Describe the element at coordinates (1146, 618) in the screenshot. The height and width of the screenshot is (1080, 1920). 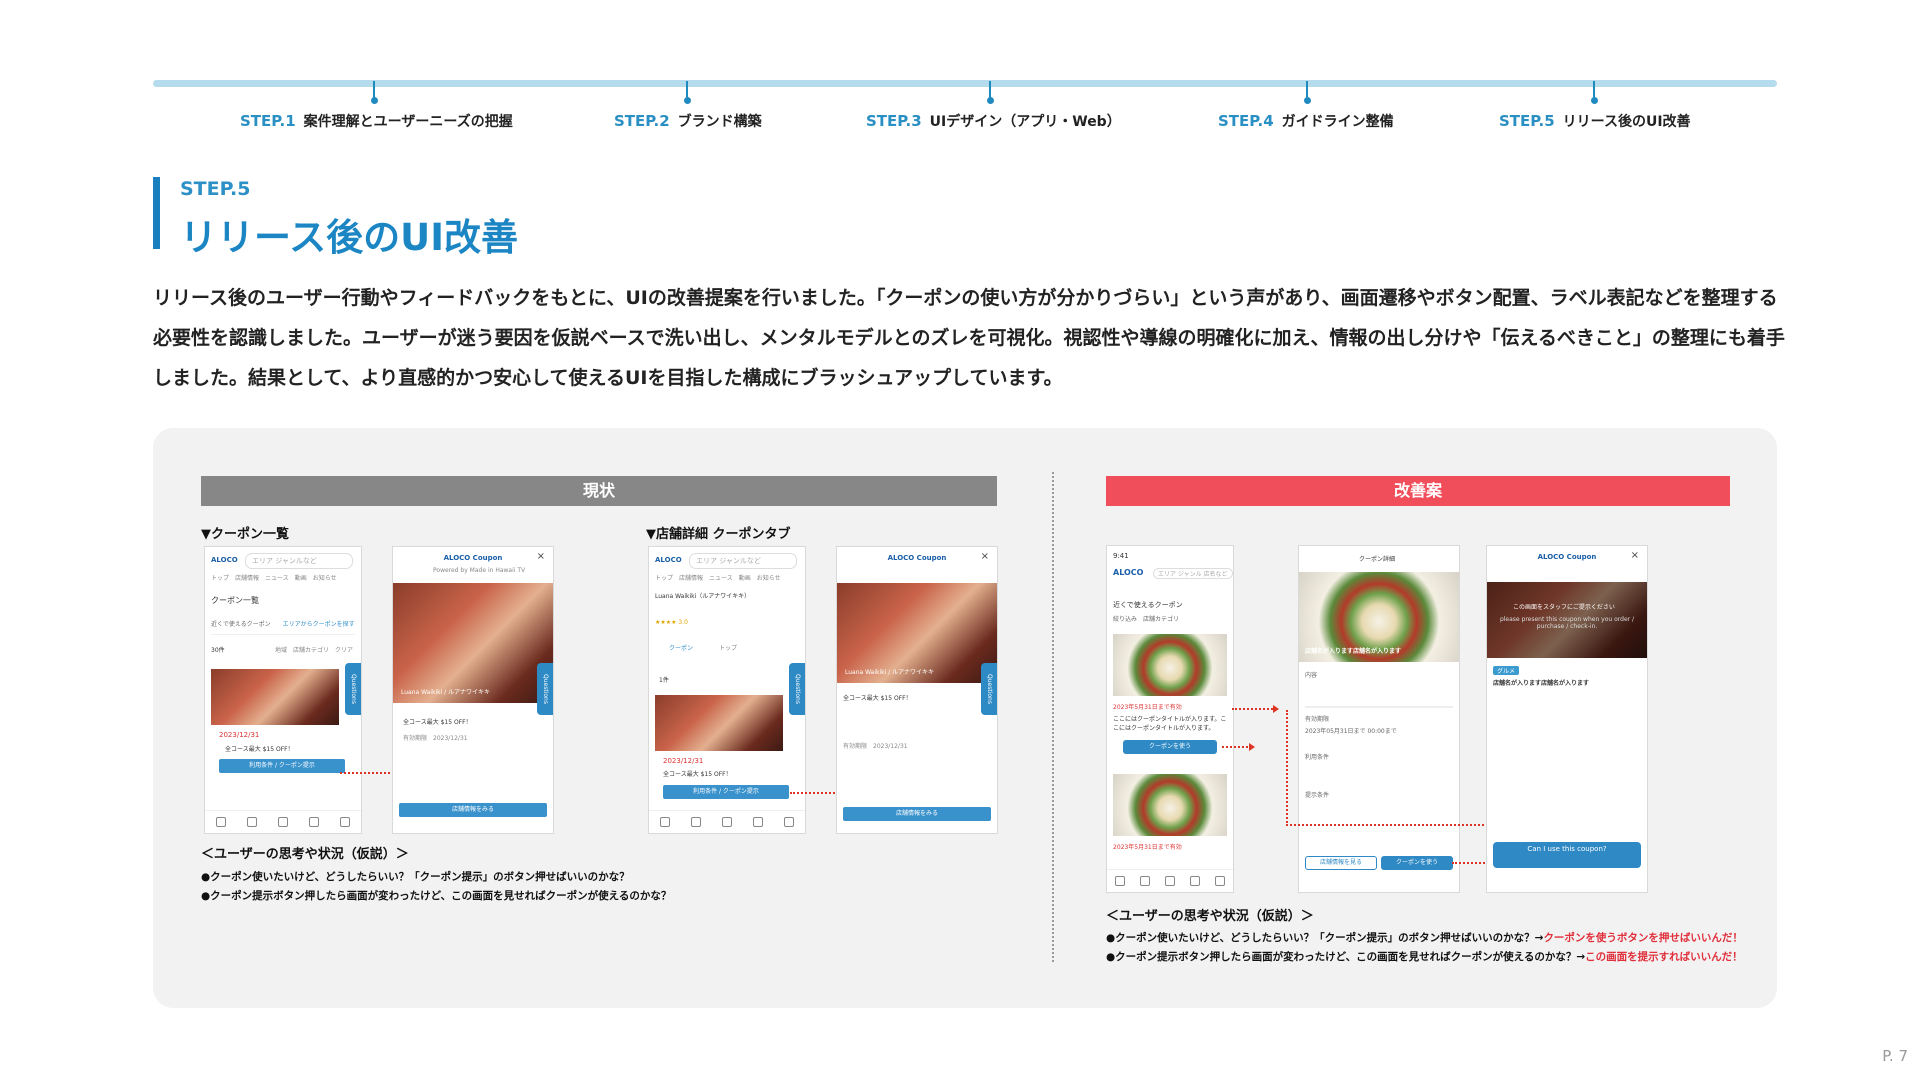
I see `filter-chips: 絞り込み 店舗カテゴリ` at that location.